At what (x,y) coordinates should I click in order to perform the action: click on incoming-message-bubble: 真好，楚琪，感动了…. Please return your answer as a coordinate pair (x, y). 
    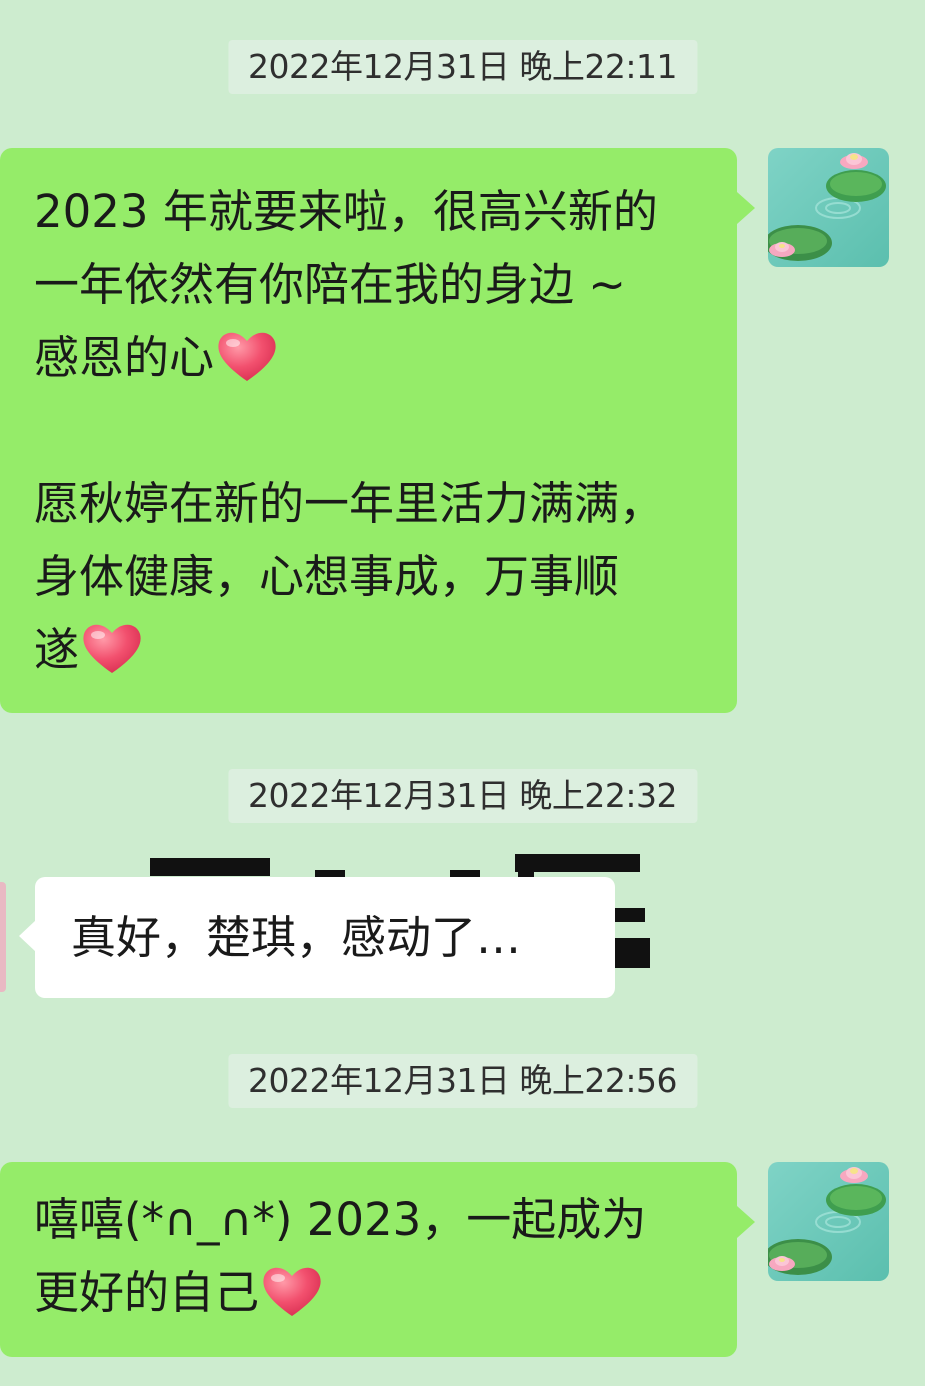
    Looking at the image, I should click on (317, 937).